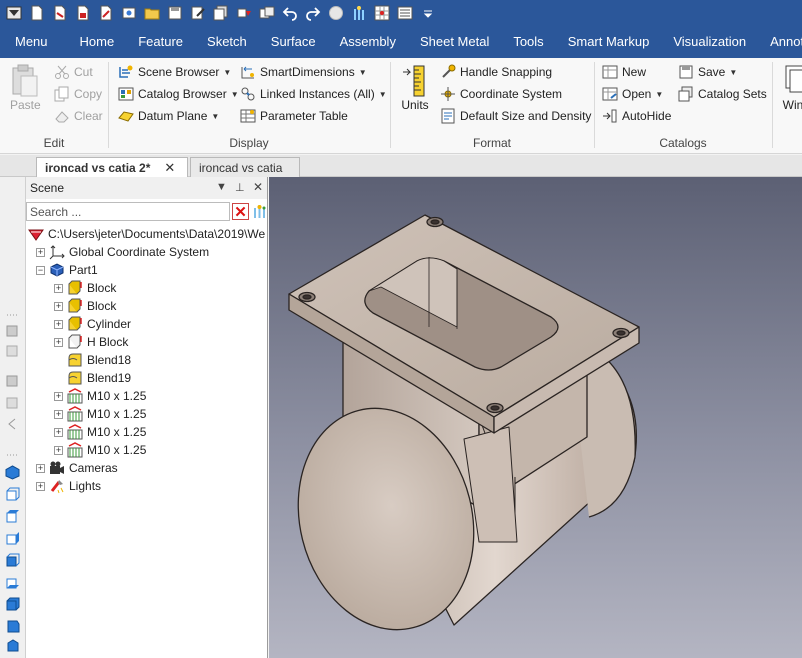 This screenshot has height=658, width=802. I want to click on tab-menu: Menu, so click(34, 42).